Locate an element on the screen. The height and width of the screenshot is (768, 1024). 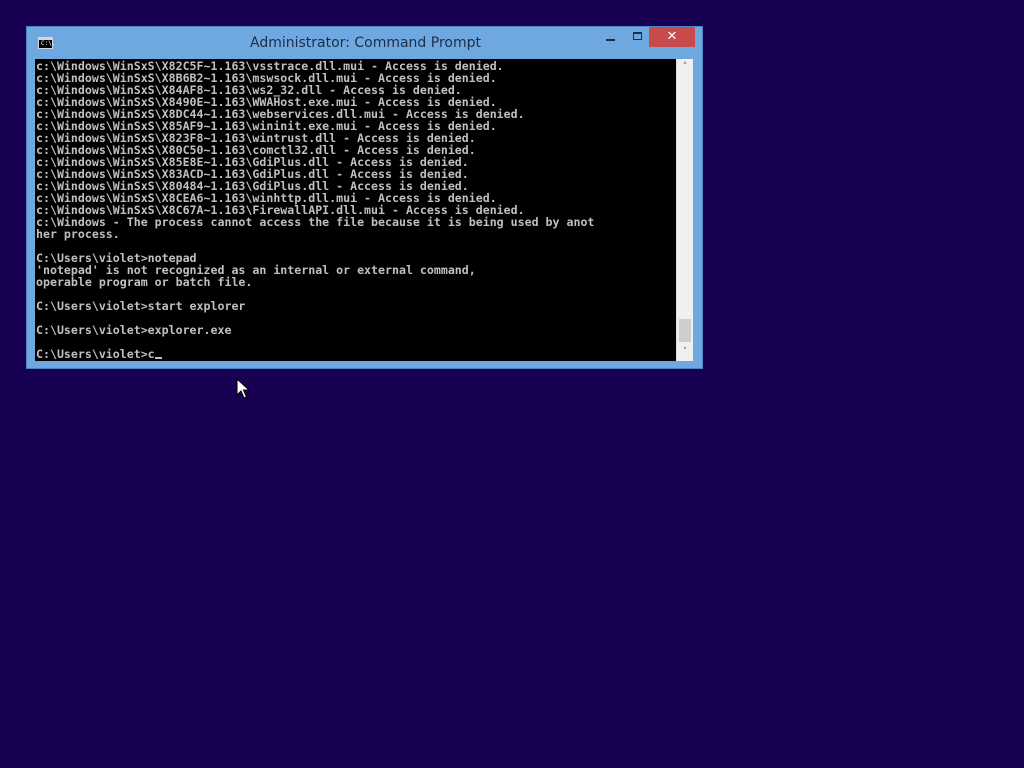
console-line: C:\Users\violet>start explorer is located at coordinates (141, 306).